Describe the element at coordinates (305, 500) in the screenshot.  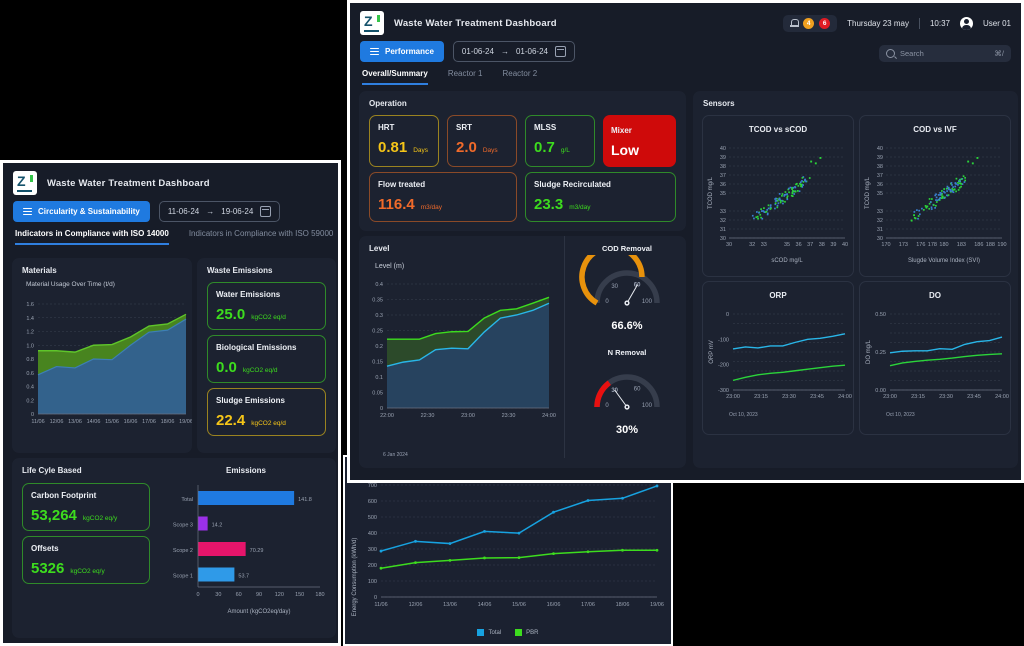
I see `svg-text: 141.8` at that location.